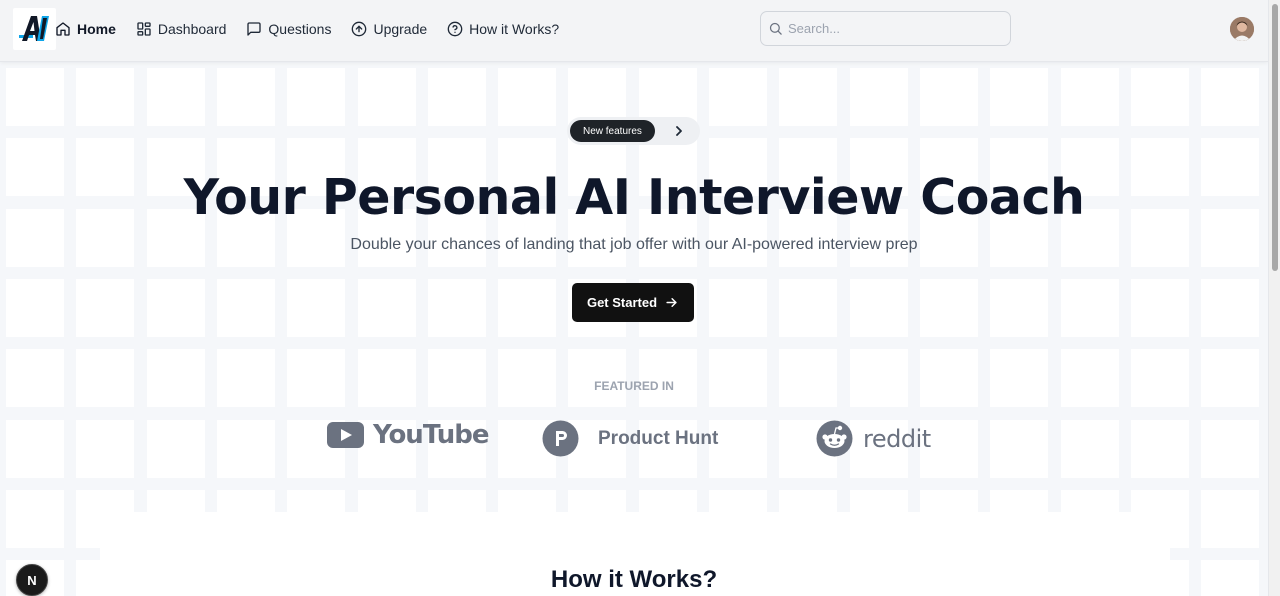 The width and height of the screenshot is (1280, 596). I want to click on how-it-works-heading: How it Works?, so click(634, 579).